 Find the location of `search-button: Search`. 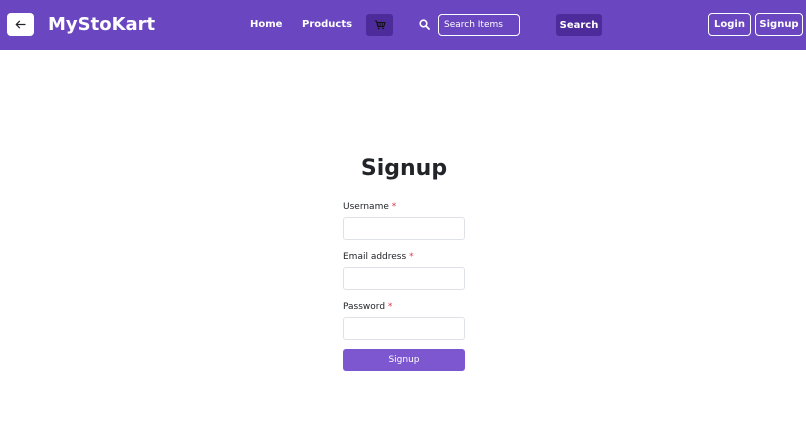

search-button: Search is located at coordinates (579, 25).